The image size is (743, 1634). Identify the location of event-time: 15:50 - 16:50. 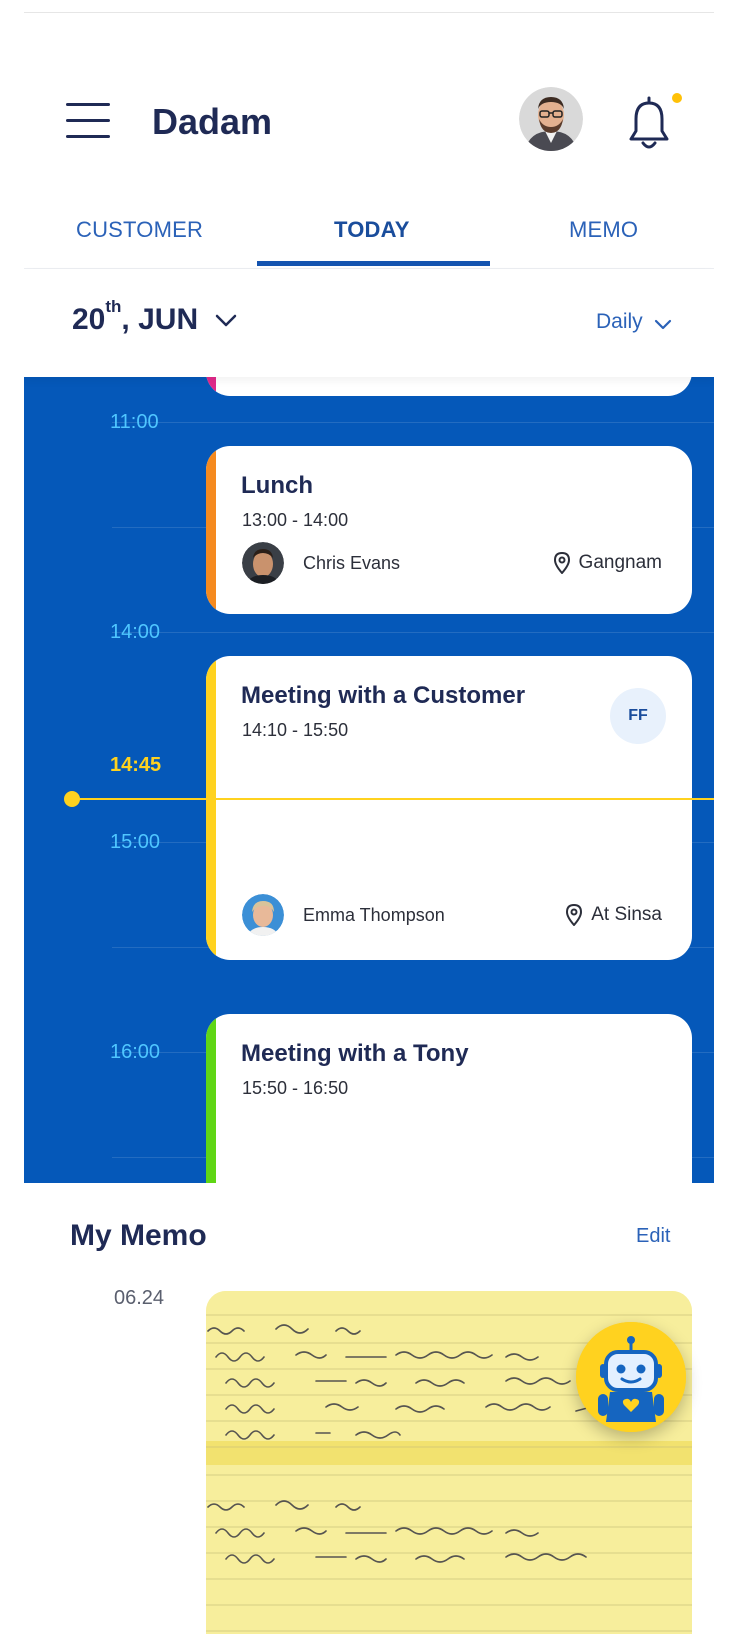
(295, 1088).